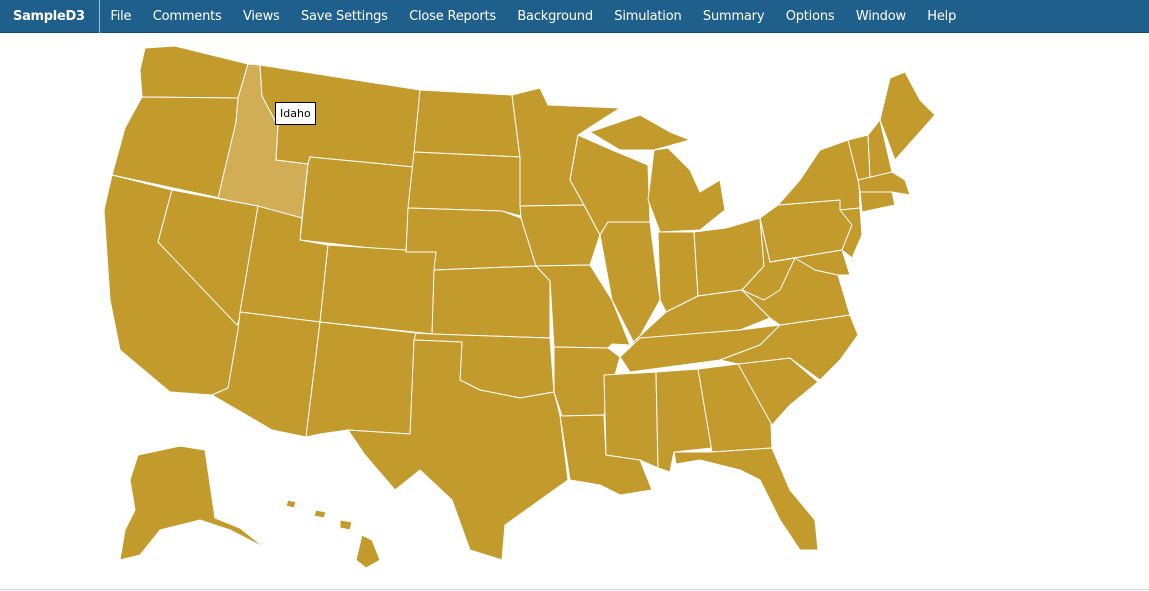 This screenshot has width=1149, height=591. I want to click on state-kansas, so click(491, 302).